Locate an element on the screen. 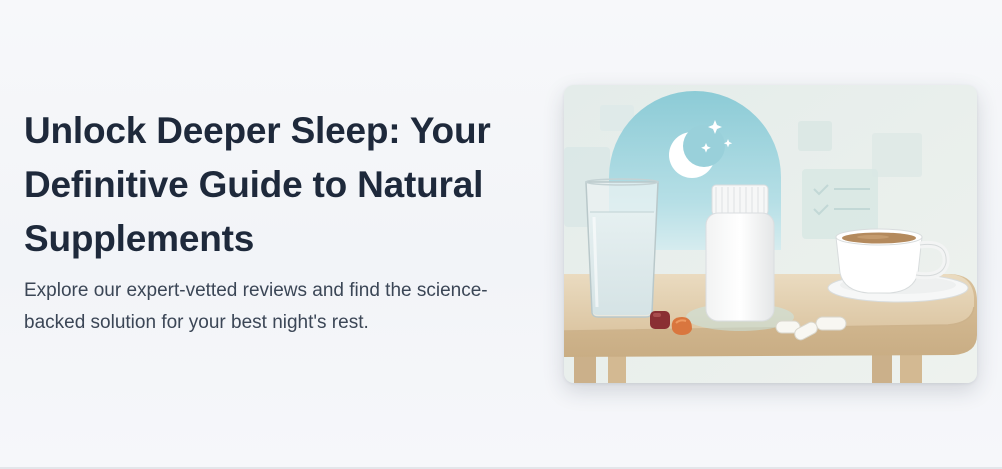  water-glass is located at coordinates (622, 248).